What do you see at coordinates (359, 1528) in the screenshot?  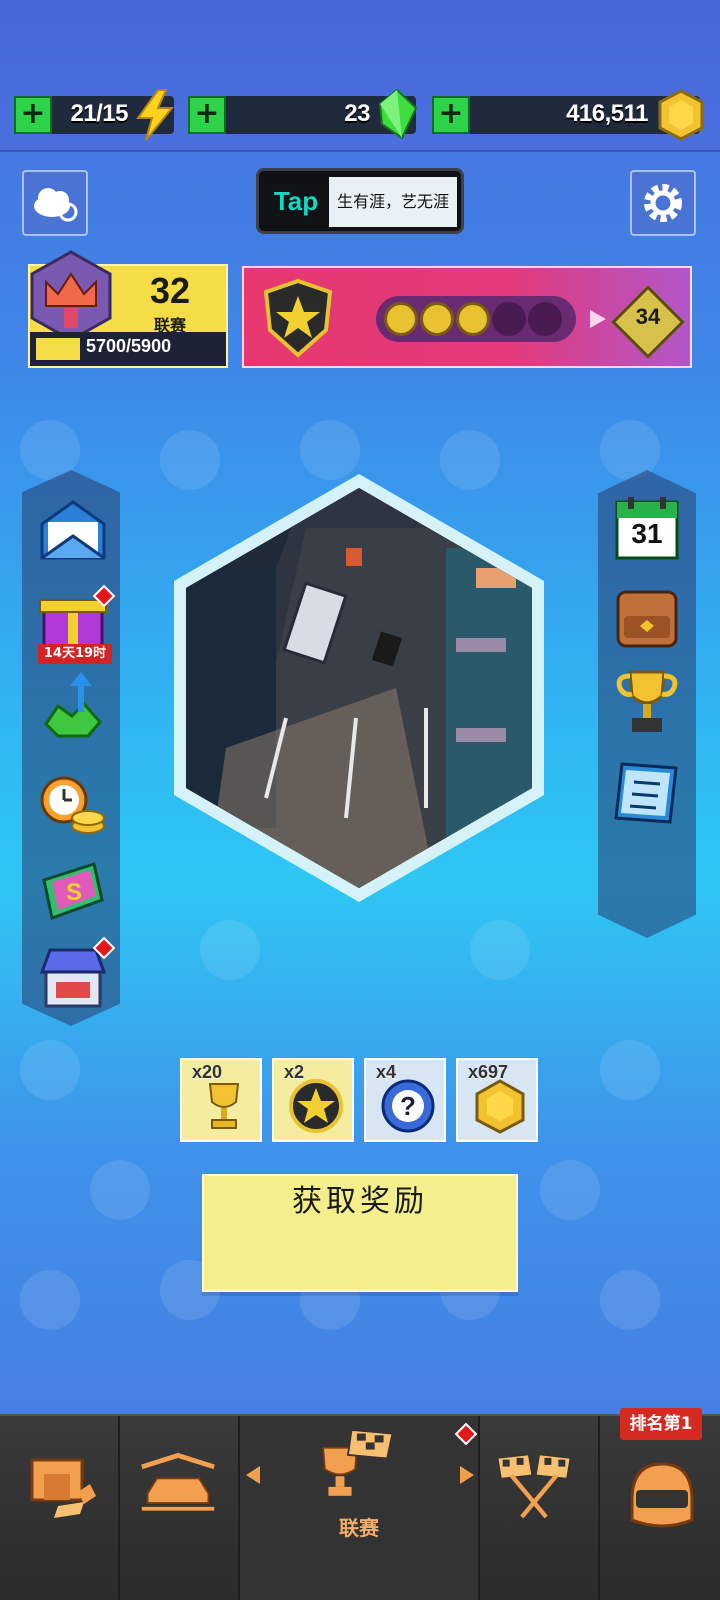 I see `nav-league-label: 联赛` at bounding box center [359, 1528].